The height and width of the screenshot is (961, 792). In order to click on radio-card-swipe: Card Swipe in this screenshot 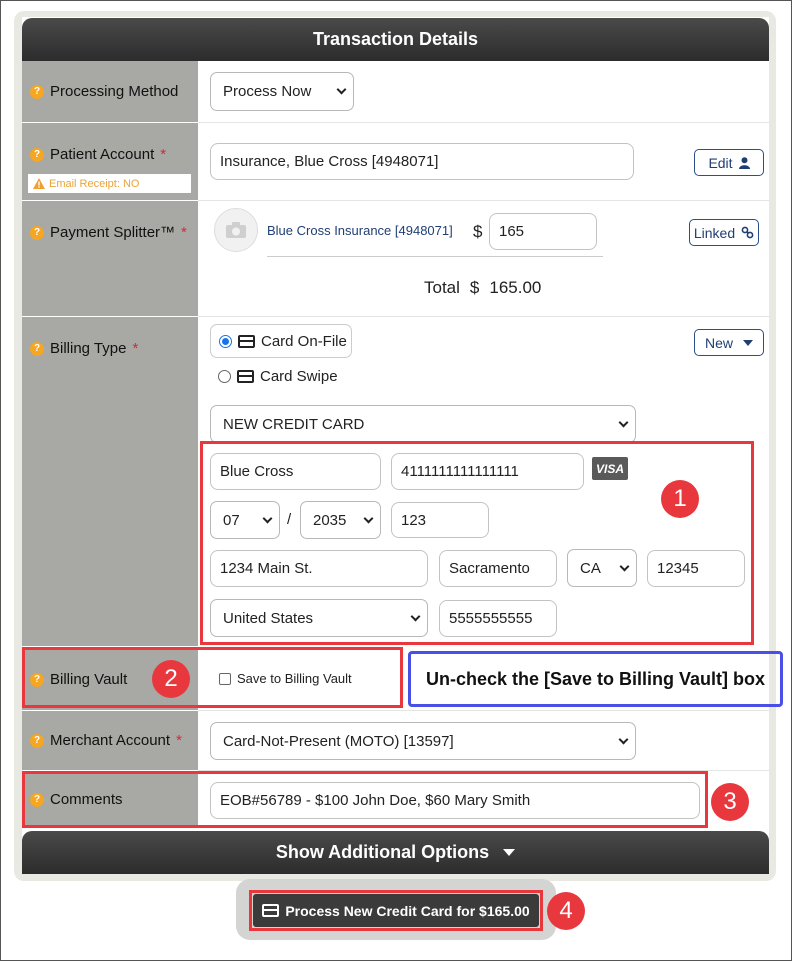, I will do `click(278, 376)`.